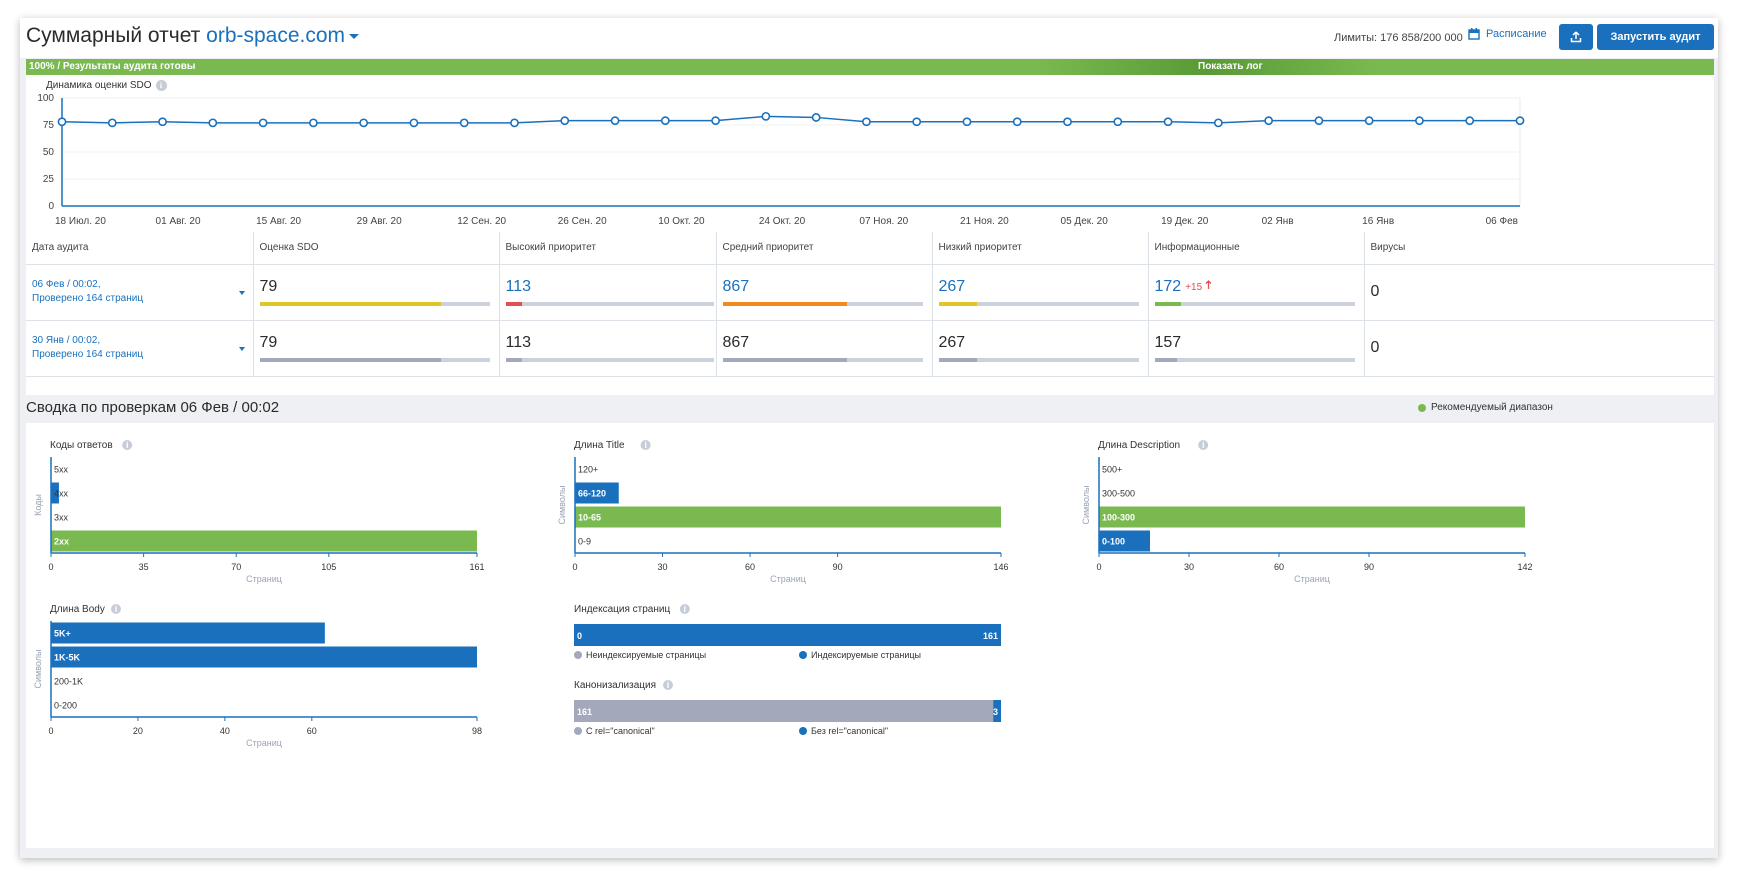  What do you see at coordinates (77, 609) in the screenshot?
I see `chart-title: Длина Body` at bounding box center [77, 609].